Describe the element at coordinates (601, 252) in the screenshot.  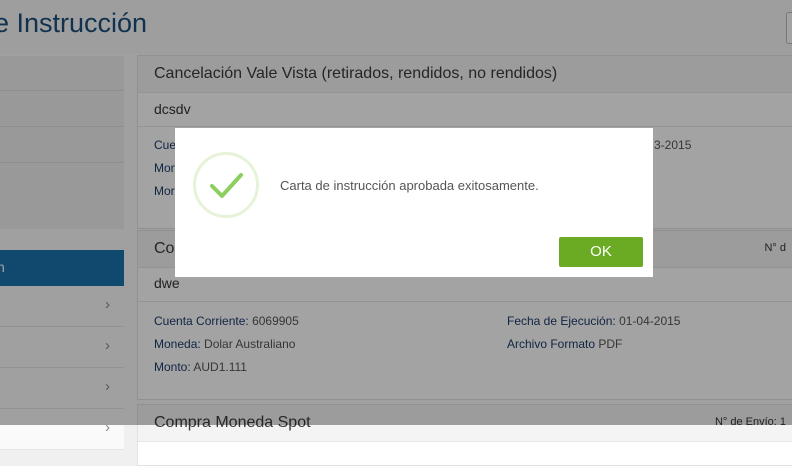
I see `ok-button: OK` at that location.